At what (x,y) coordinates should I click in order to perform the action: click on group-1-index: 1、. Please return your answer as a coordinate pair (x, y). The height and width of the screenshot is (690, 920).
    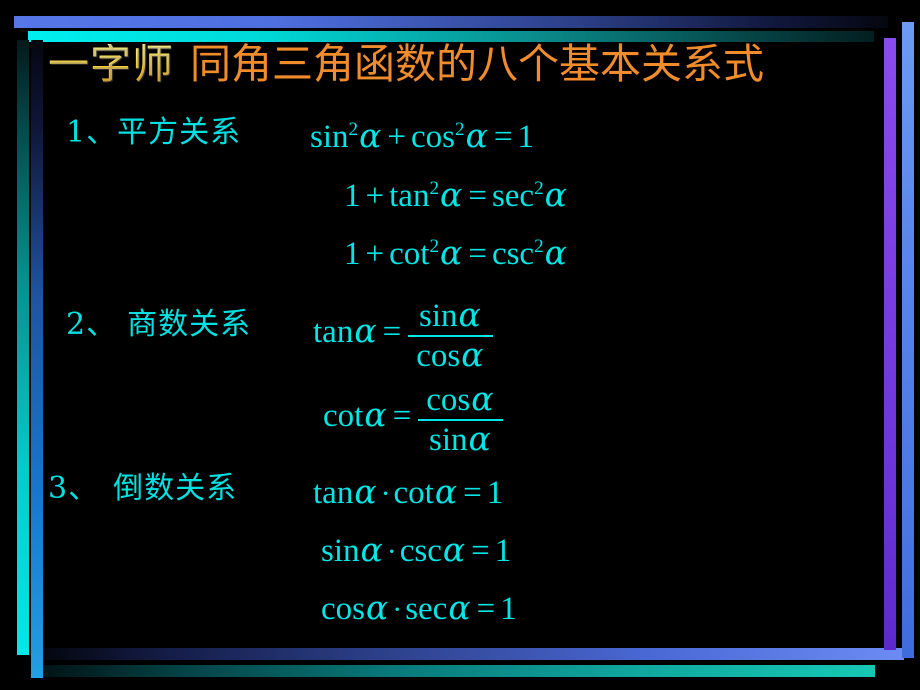
    Looking at the image, I should click on (92, 132).